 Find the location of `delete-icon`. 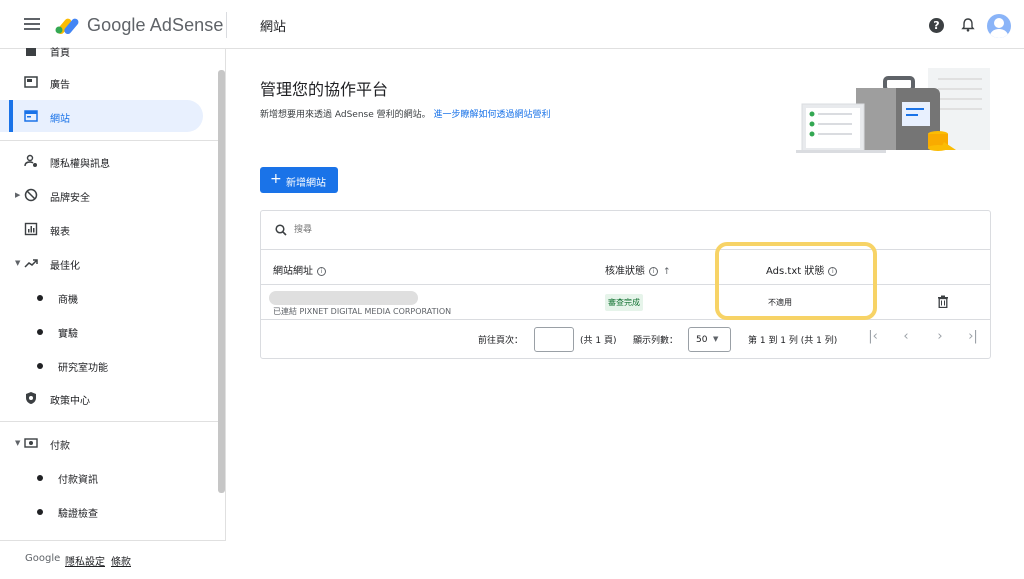

delete-icon is located at coordinates (943, 301).